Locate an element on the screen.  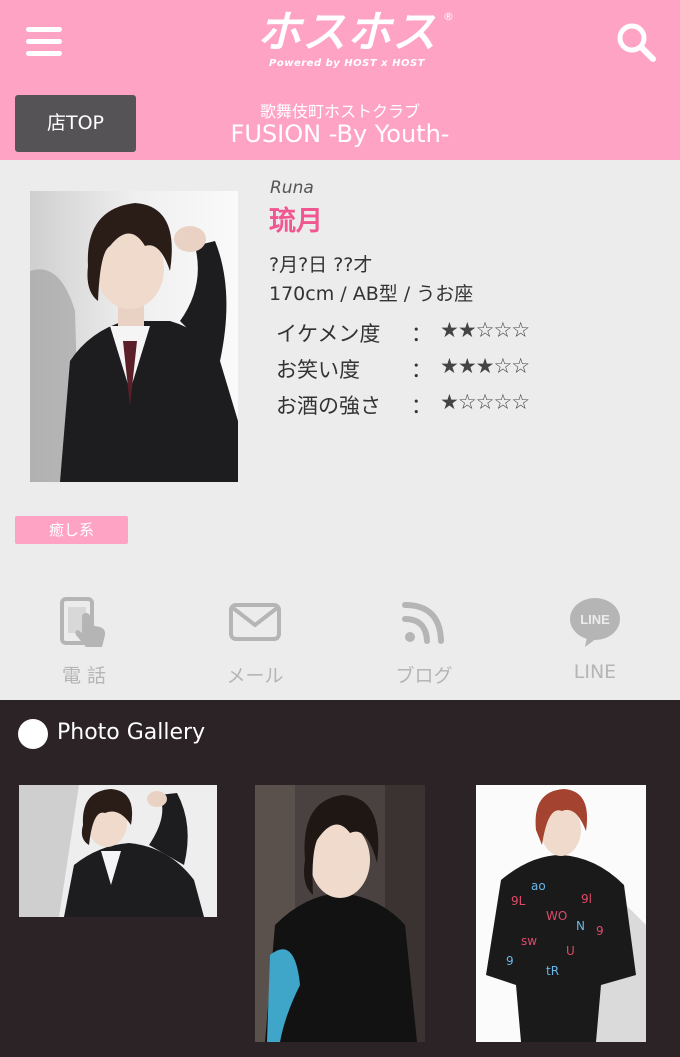
logo-text: ホスホス is located at coordinates (347, 32).